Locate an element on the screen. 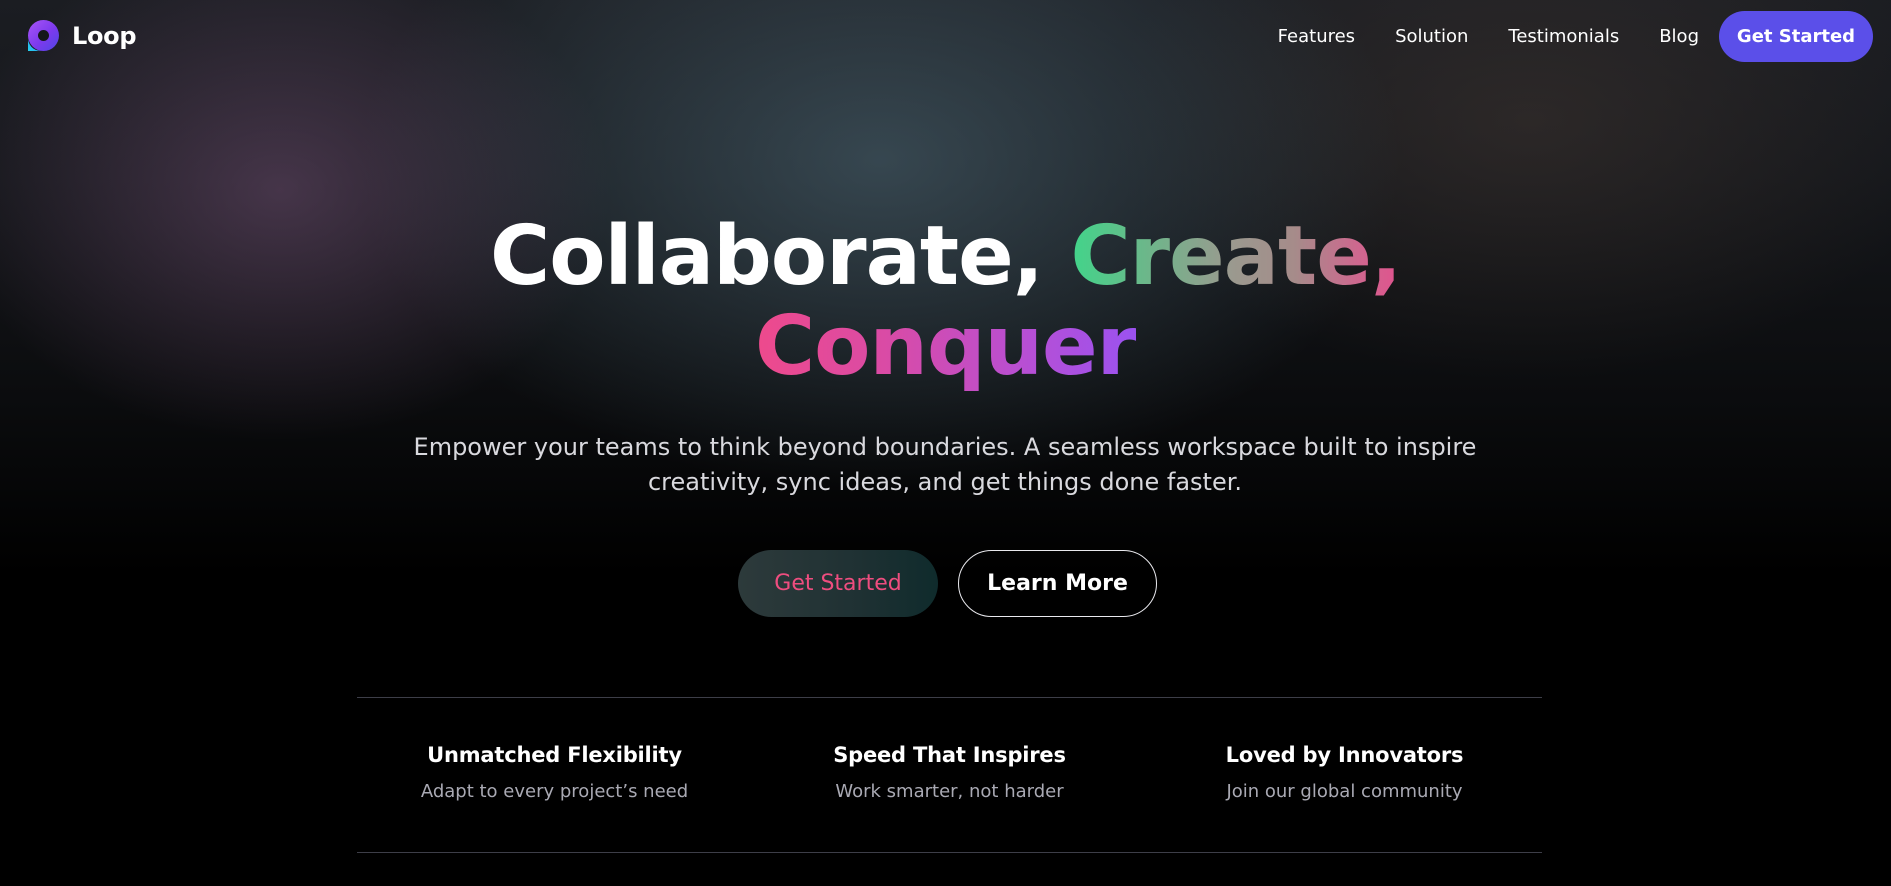 The height and width of the screenshot is (886, 1891). brand-name: Loop is located at coordinates (104, 35).